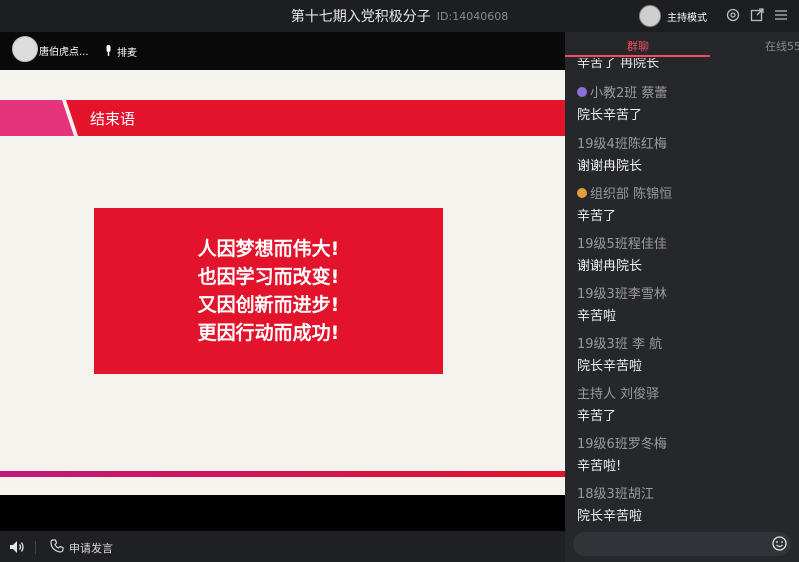 The height and width of the screenshot is (562, 799). Describe the element at coordinates (622, 294) in the screenshot. I see `chat-sender-name: 19级3班李雪林` at that location.